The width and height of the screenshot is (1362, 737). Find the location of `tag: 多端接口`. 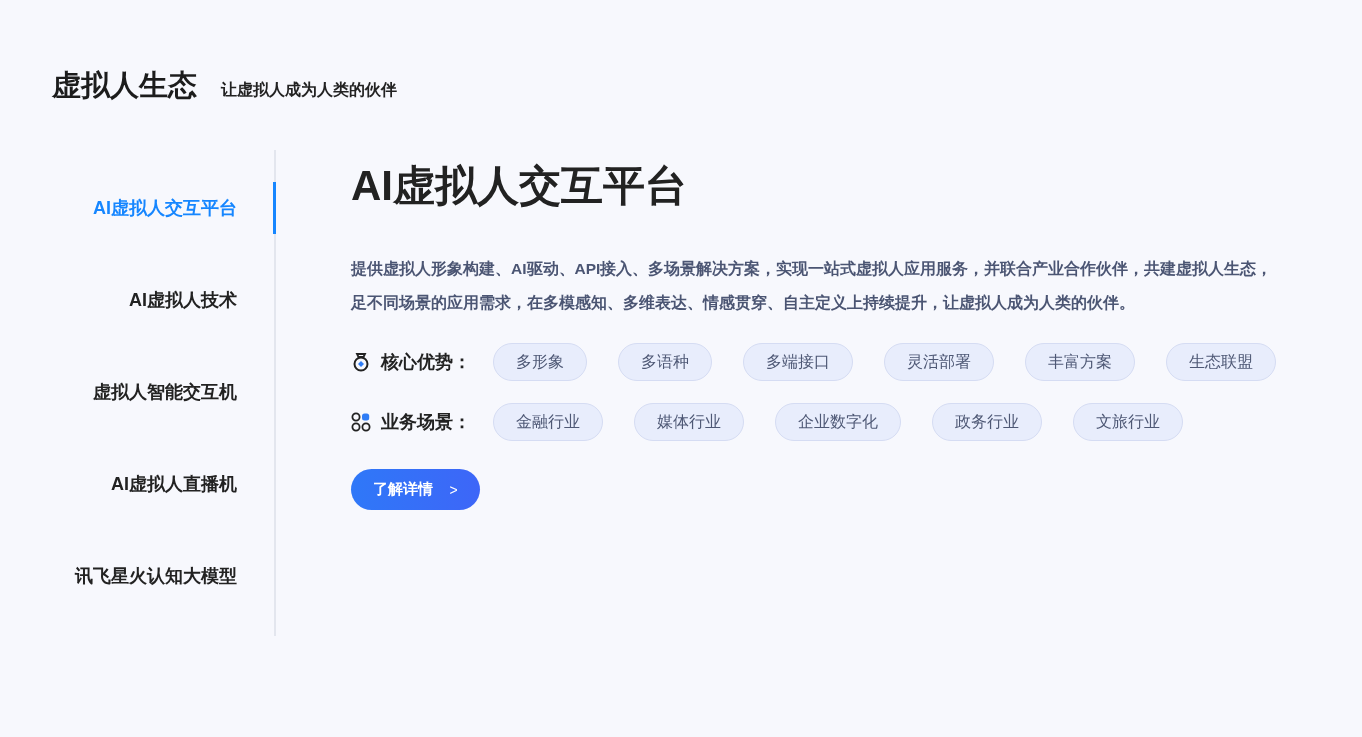

tag: 多端接口 is located at coordinates (798, 362).